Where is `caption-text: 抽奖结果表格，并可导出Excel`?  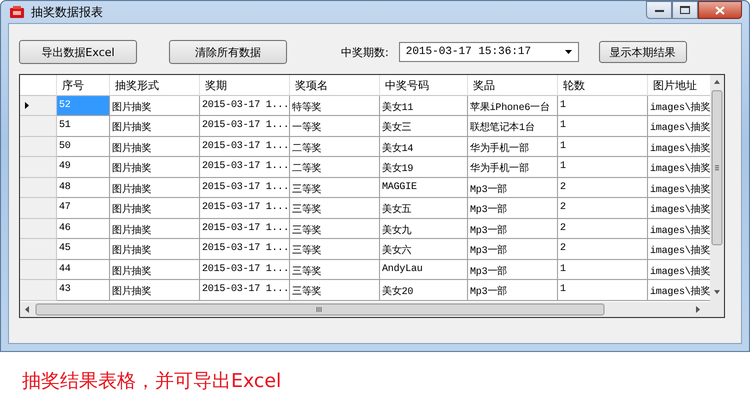 caption-text: 抽奖结果表格，并可导出Excel is located at coordinates (151, 381).